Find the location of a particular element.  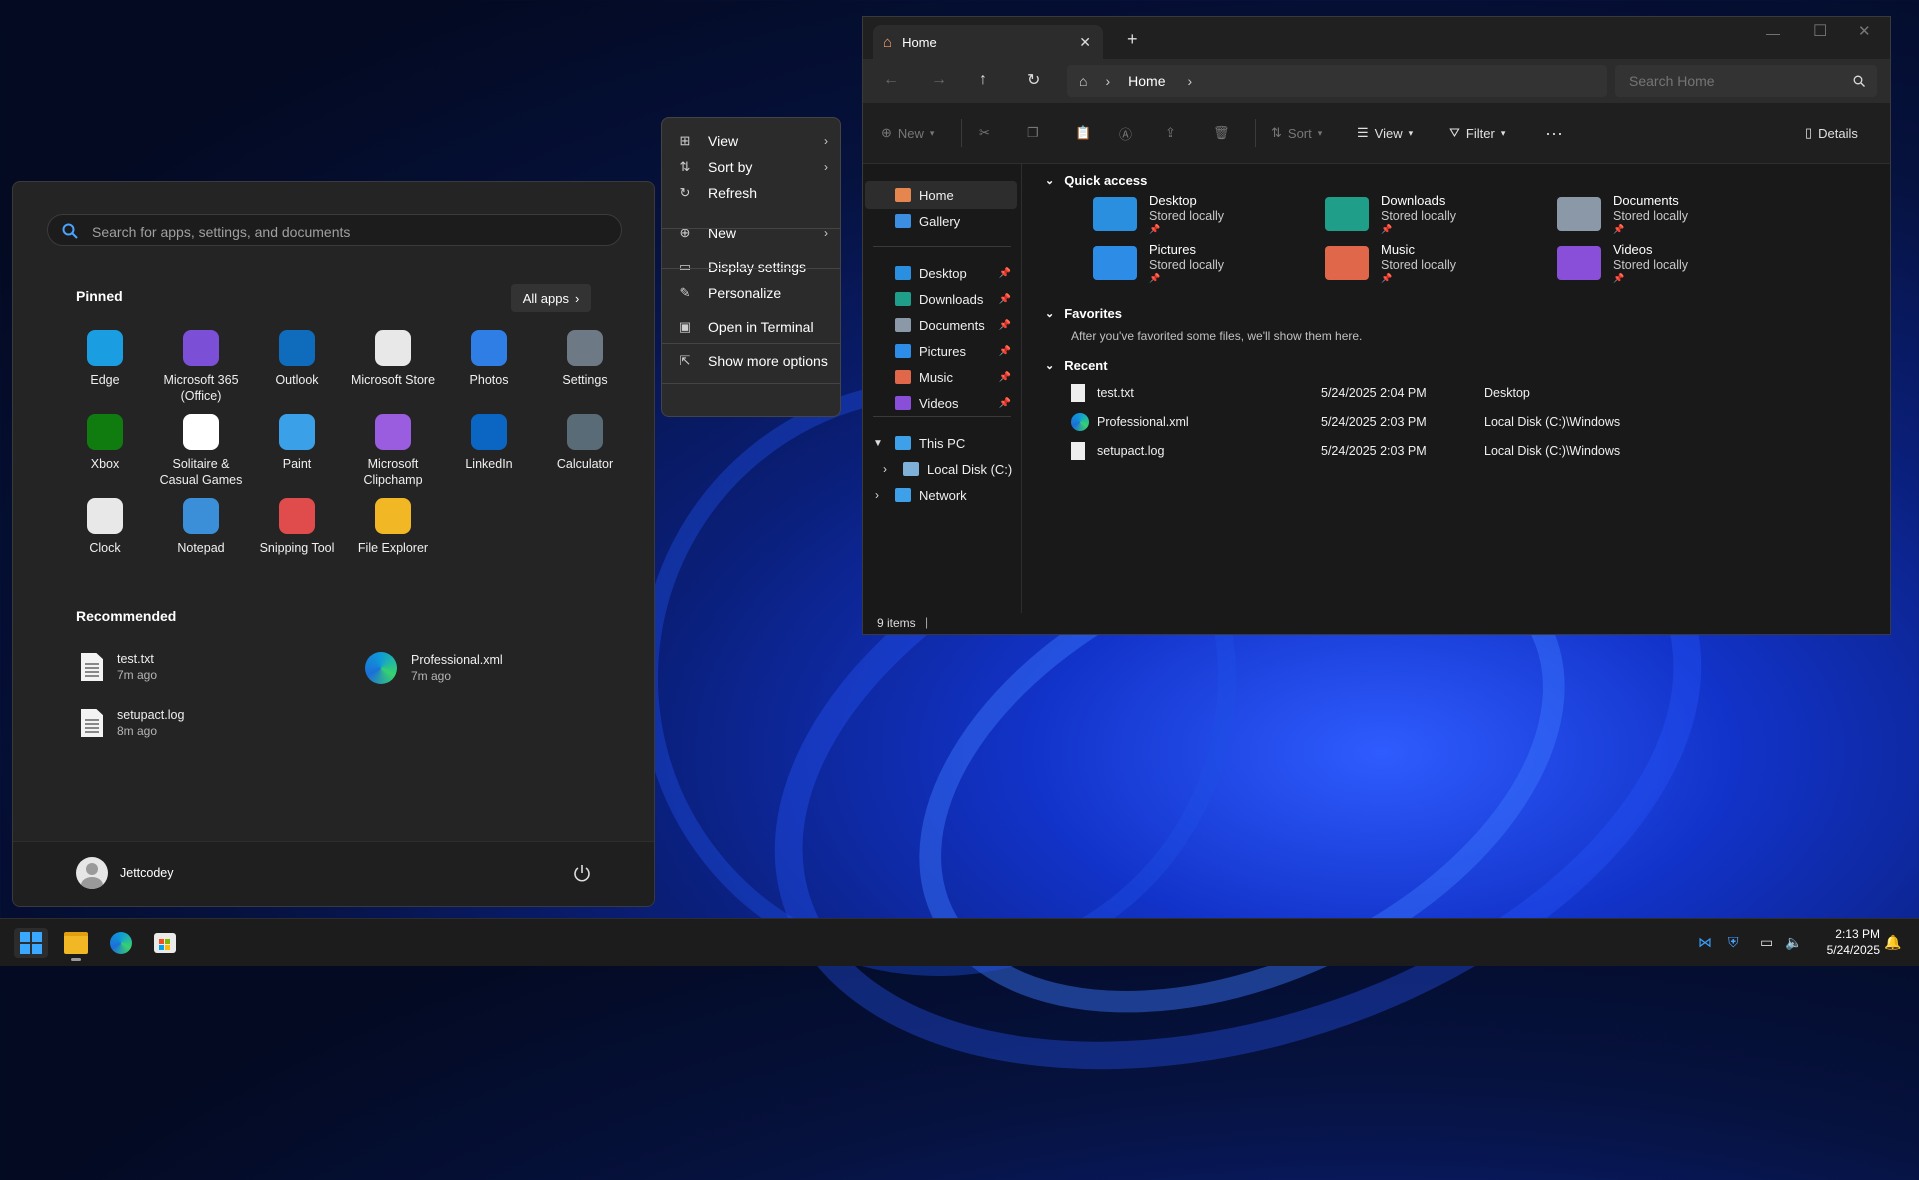

pinned-app: Edge is located at coordinates (105, 359).